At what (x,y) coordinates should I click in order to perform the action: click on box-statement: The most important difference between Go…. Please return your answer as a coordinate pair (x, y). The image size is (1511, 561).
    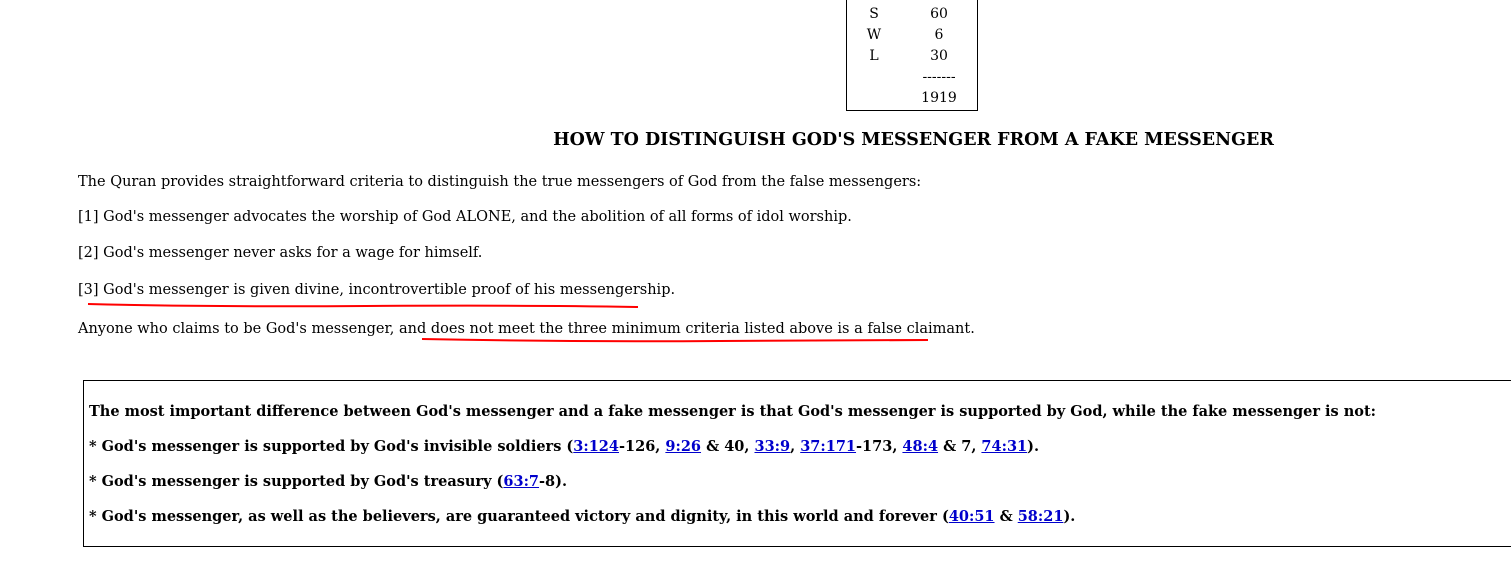
    Looking at the image, I should click on (733, 411).